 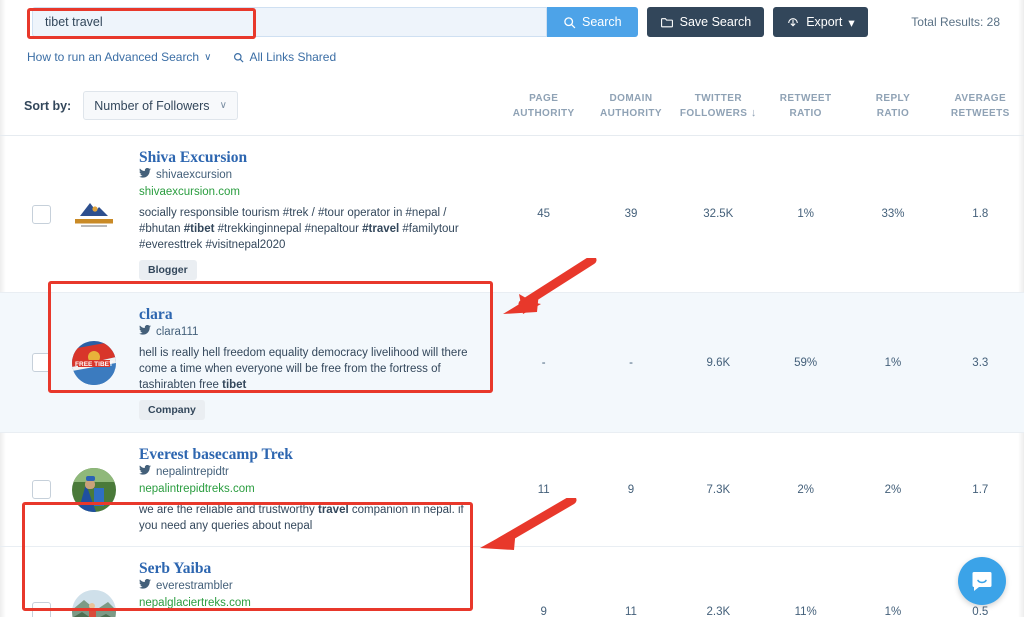 I want to click on result-metrics: - - 9.6K 59% 1% 3.3, so click(x=762, y=363).